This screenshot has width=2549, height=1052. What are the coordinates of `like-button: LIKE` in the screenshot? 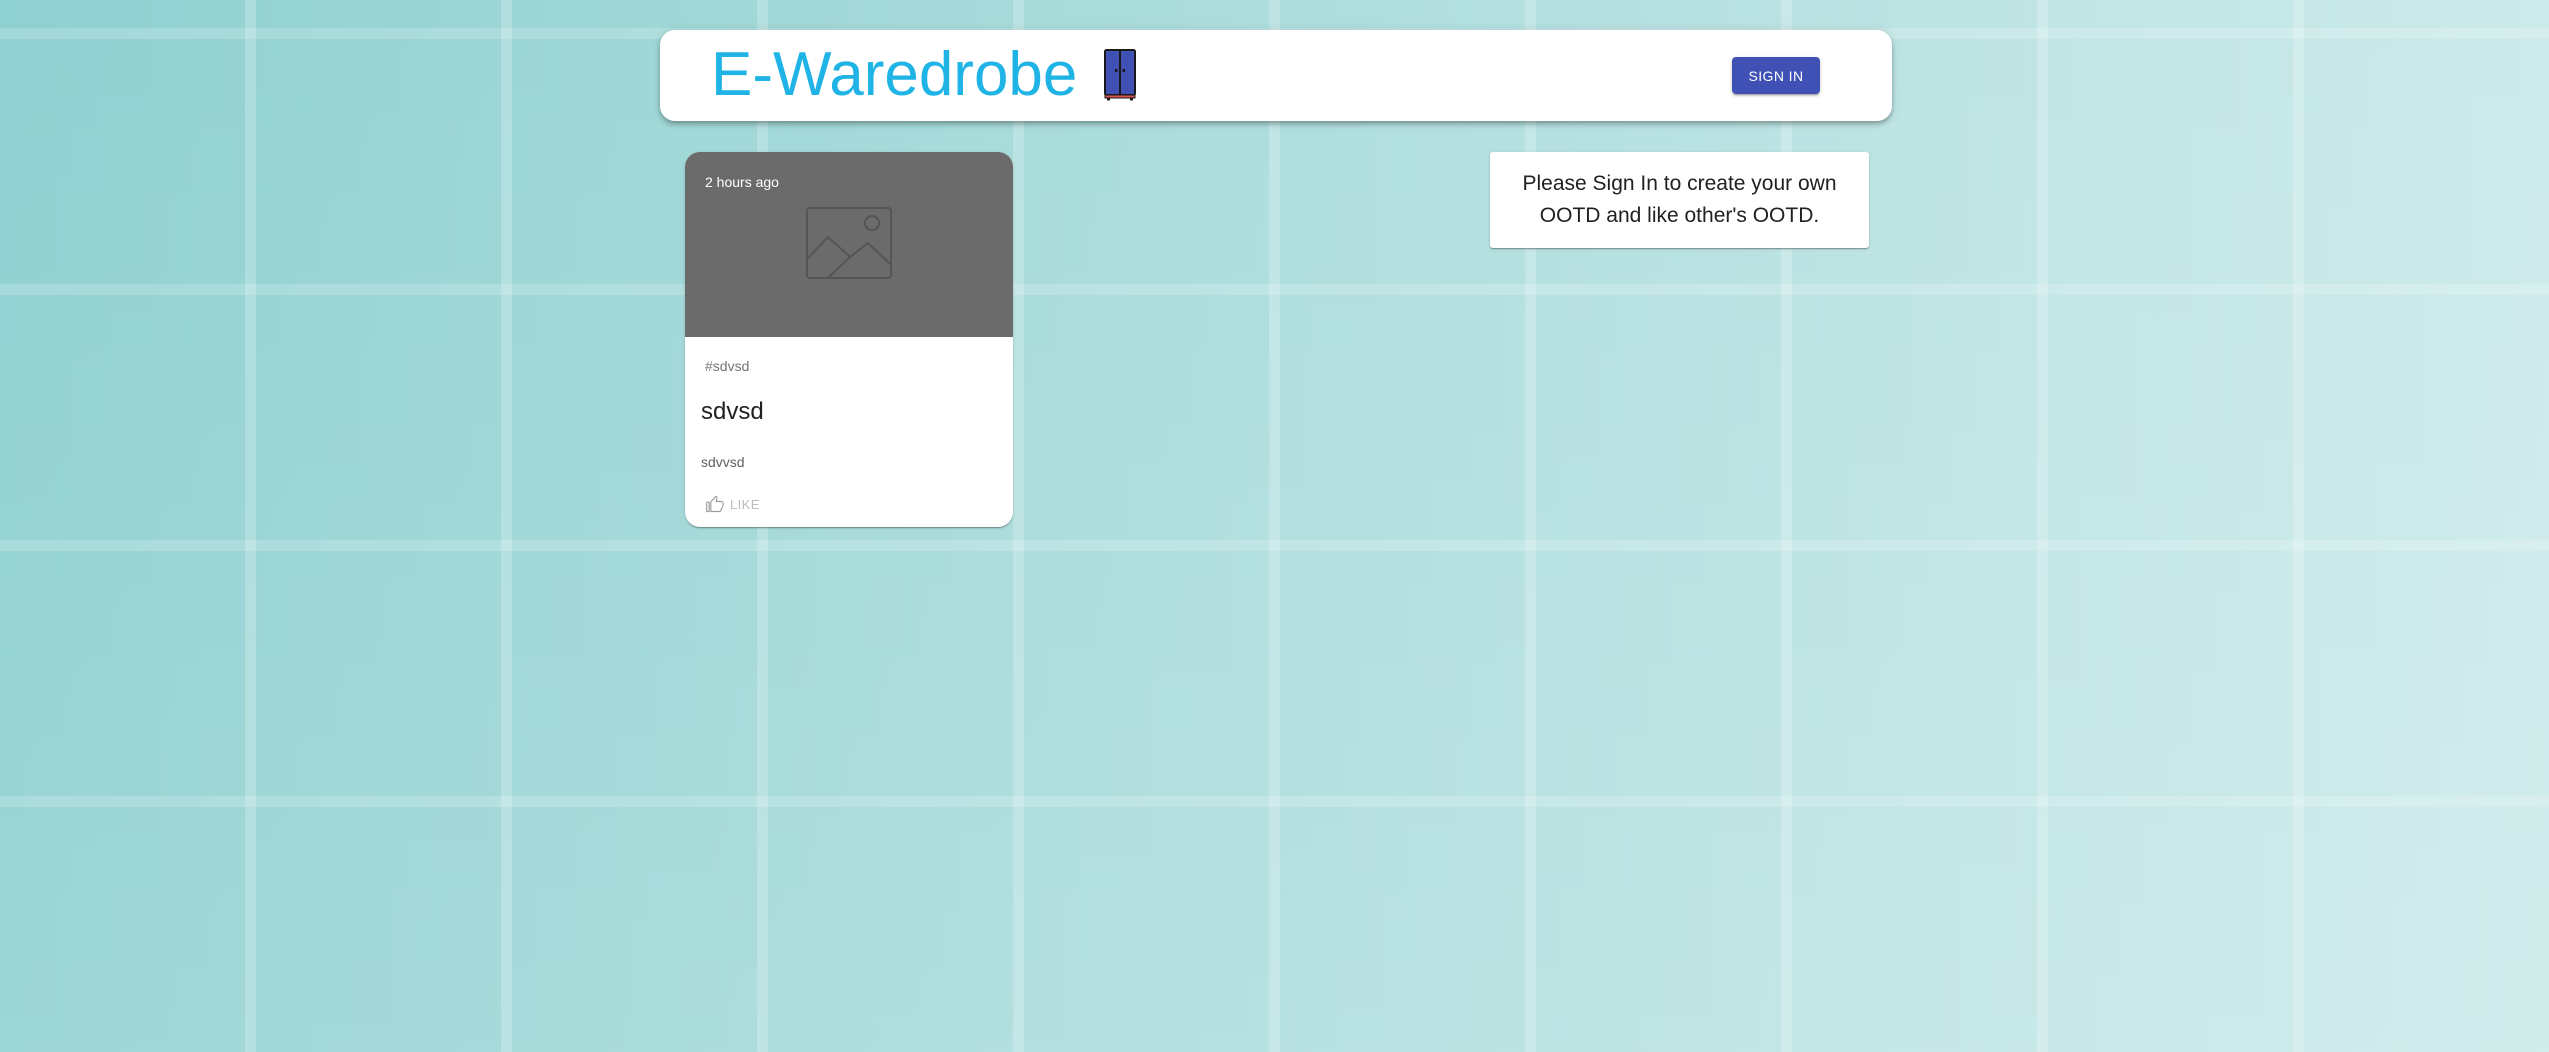 It's located at (732, 504).